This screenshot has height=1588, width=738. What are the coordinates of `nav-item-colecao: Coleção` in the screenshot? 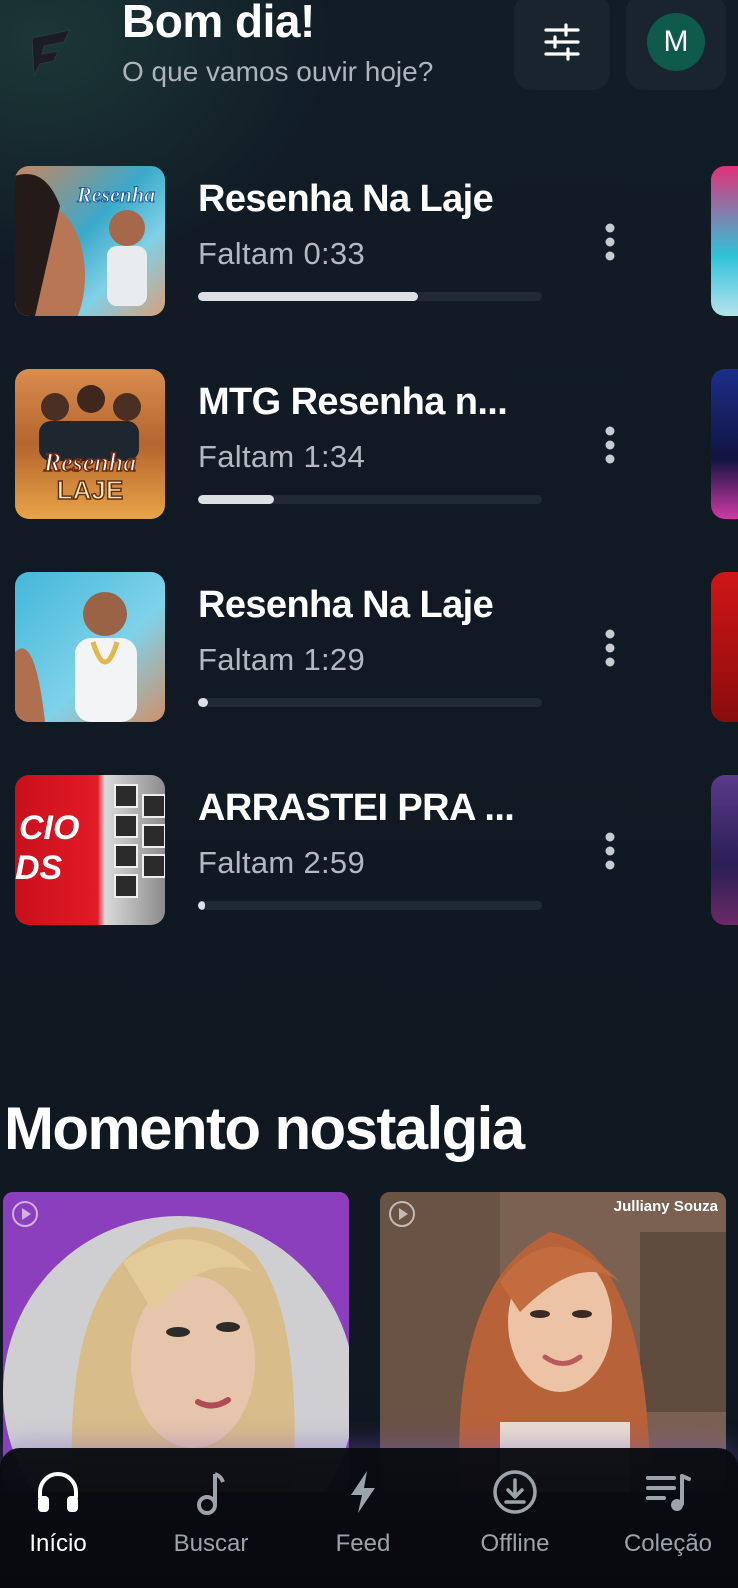 It's located at (668, 1523).